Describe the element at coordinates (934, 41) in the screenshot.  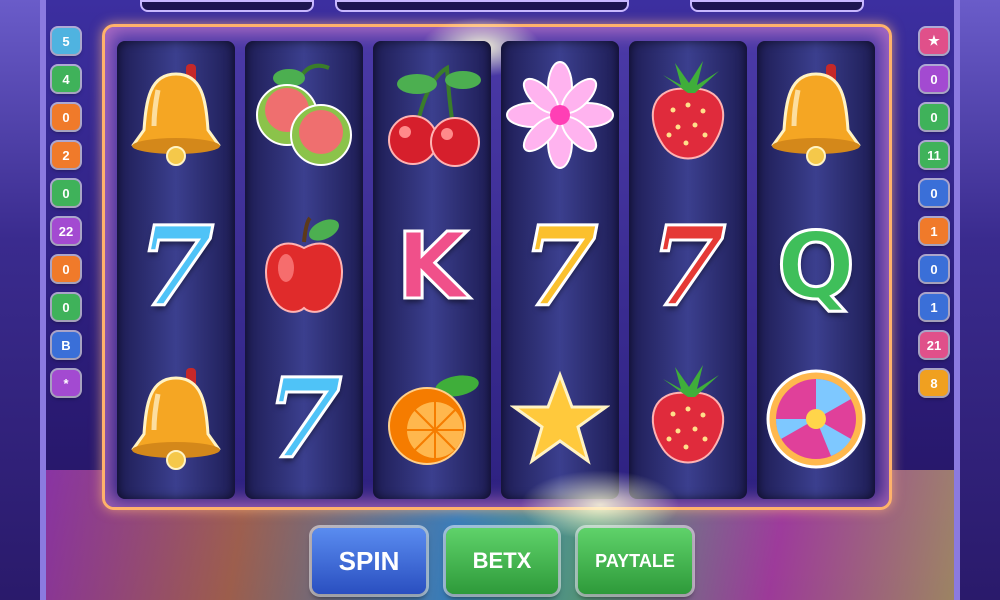
I see `payline-right-1: ★` at that location.